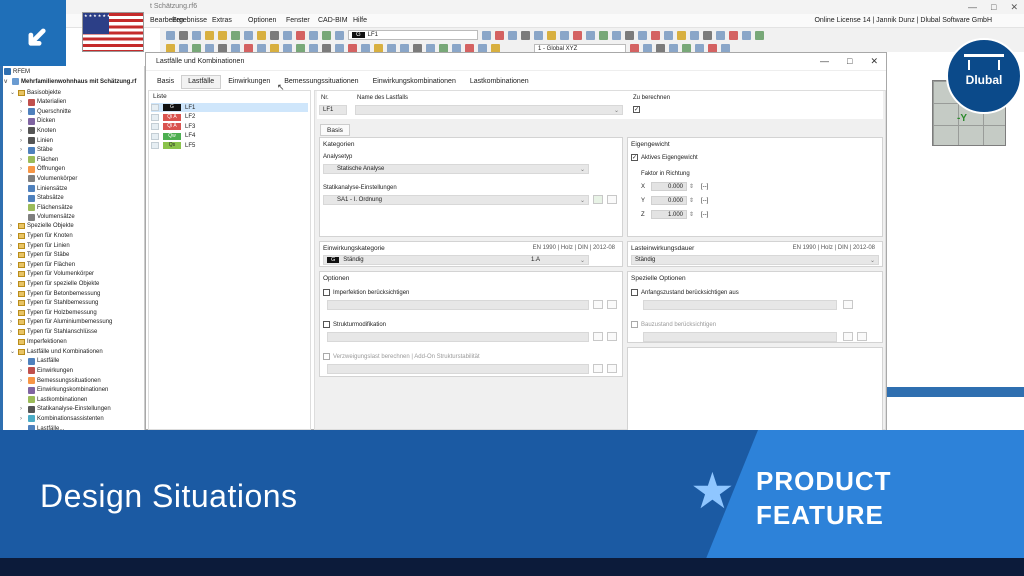 This screenshot has width=1024, height=576. Describe the element at coordinates (458, 369) in the screenshot. I see `buckling-select` at that location.